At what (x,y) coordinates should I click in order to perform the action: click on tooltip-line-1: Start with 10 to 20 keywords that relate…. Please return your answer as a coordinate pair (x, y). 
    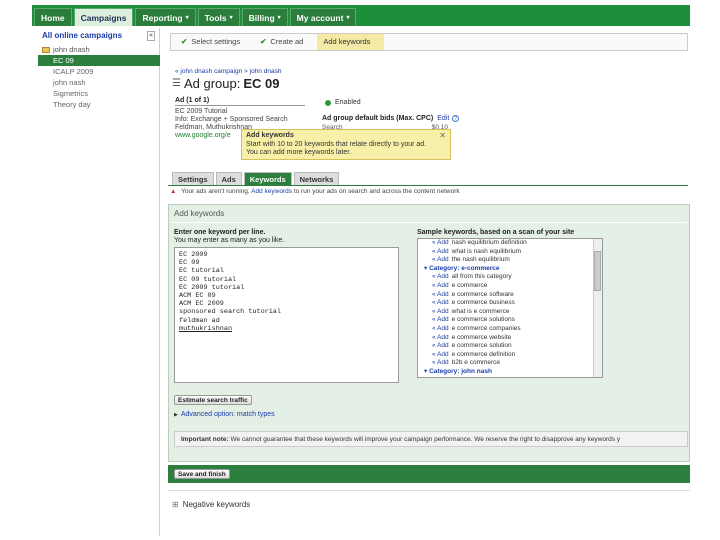
    Looking at the image, I should click on (336, 144).